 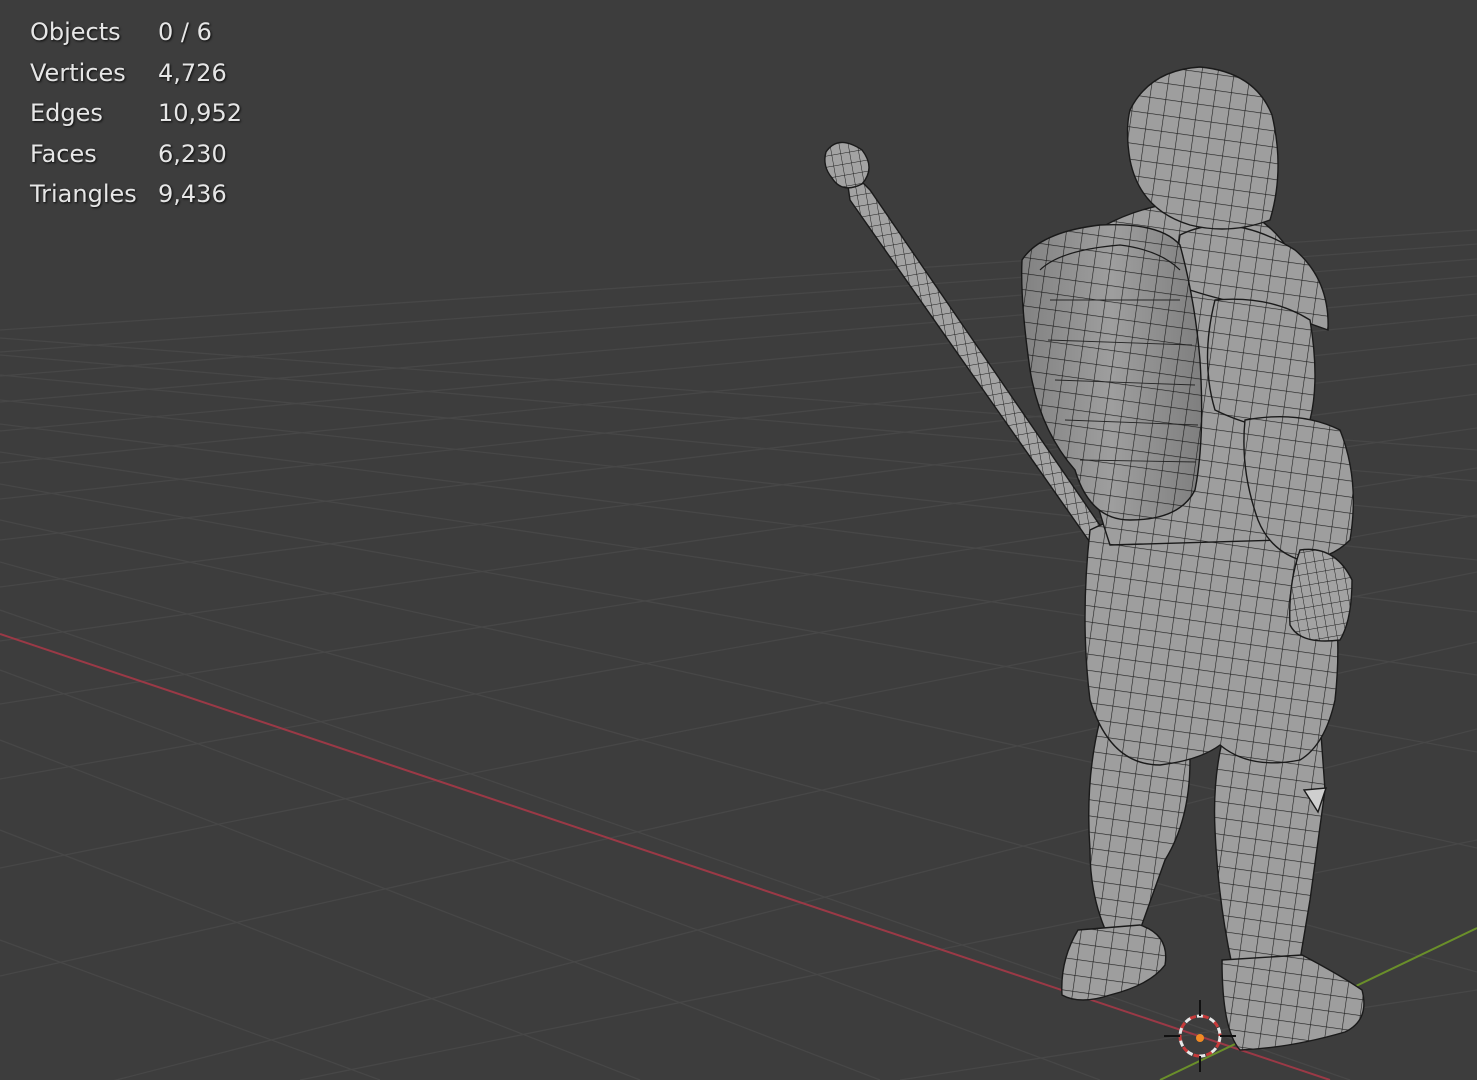 What do you see at coordinates (66, 113) in the screenshot?
I see `stat-label: Edges` at bounding box center [66, 113].